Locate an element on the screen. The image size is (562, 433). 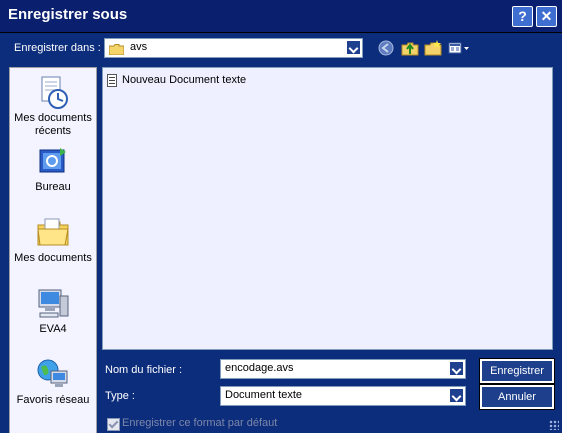
place-recent-documents: Mes documents récents is located at coordinates (53, 106).